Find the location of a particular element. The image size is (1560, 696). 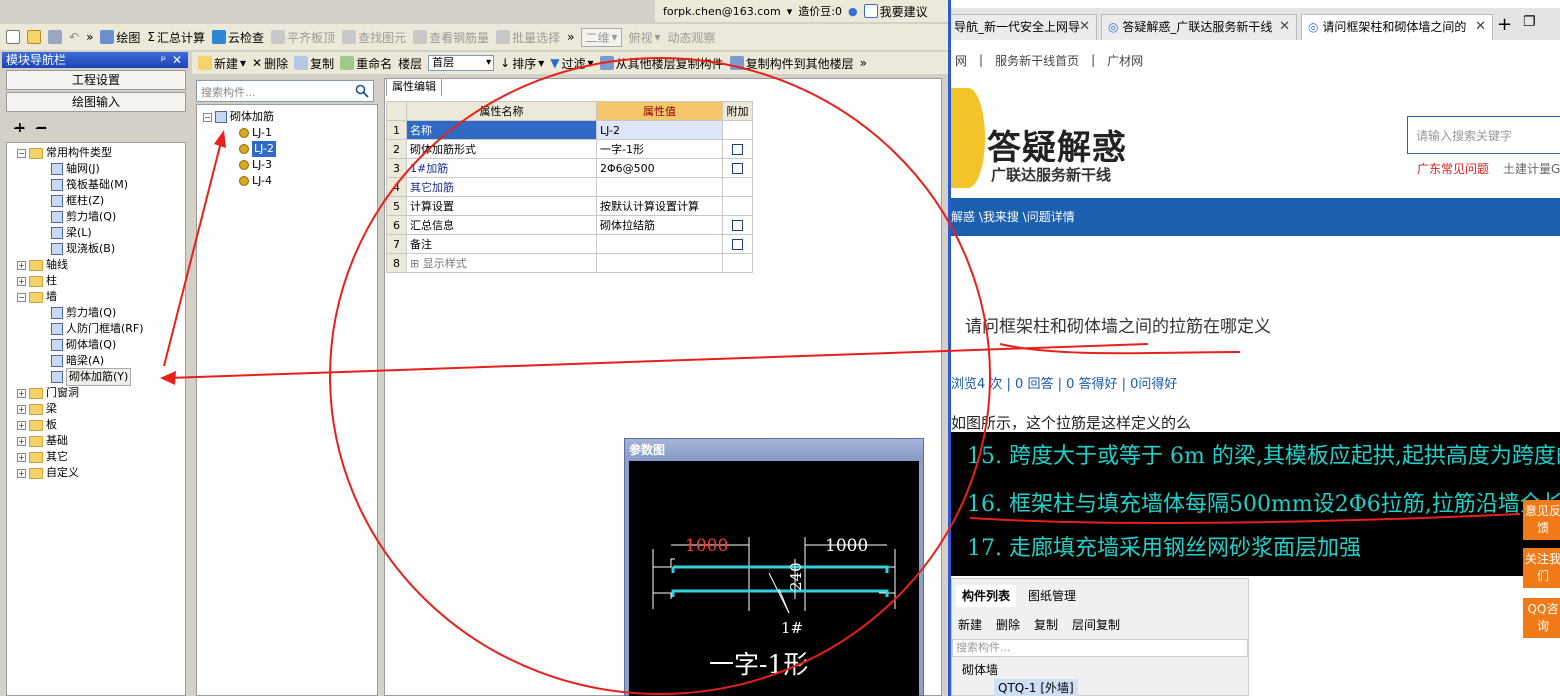

module-tree-item: − 常用构件类型 is located at coordinates (64, 153).